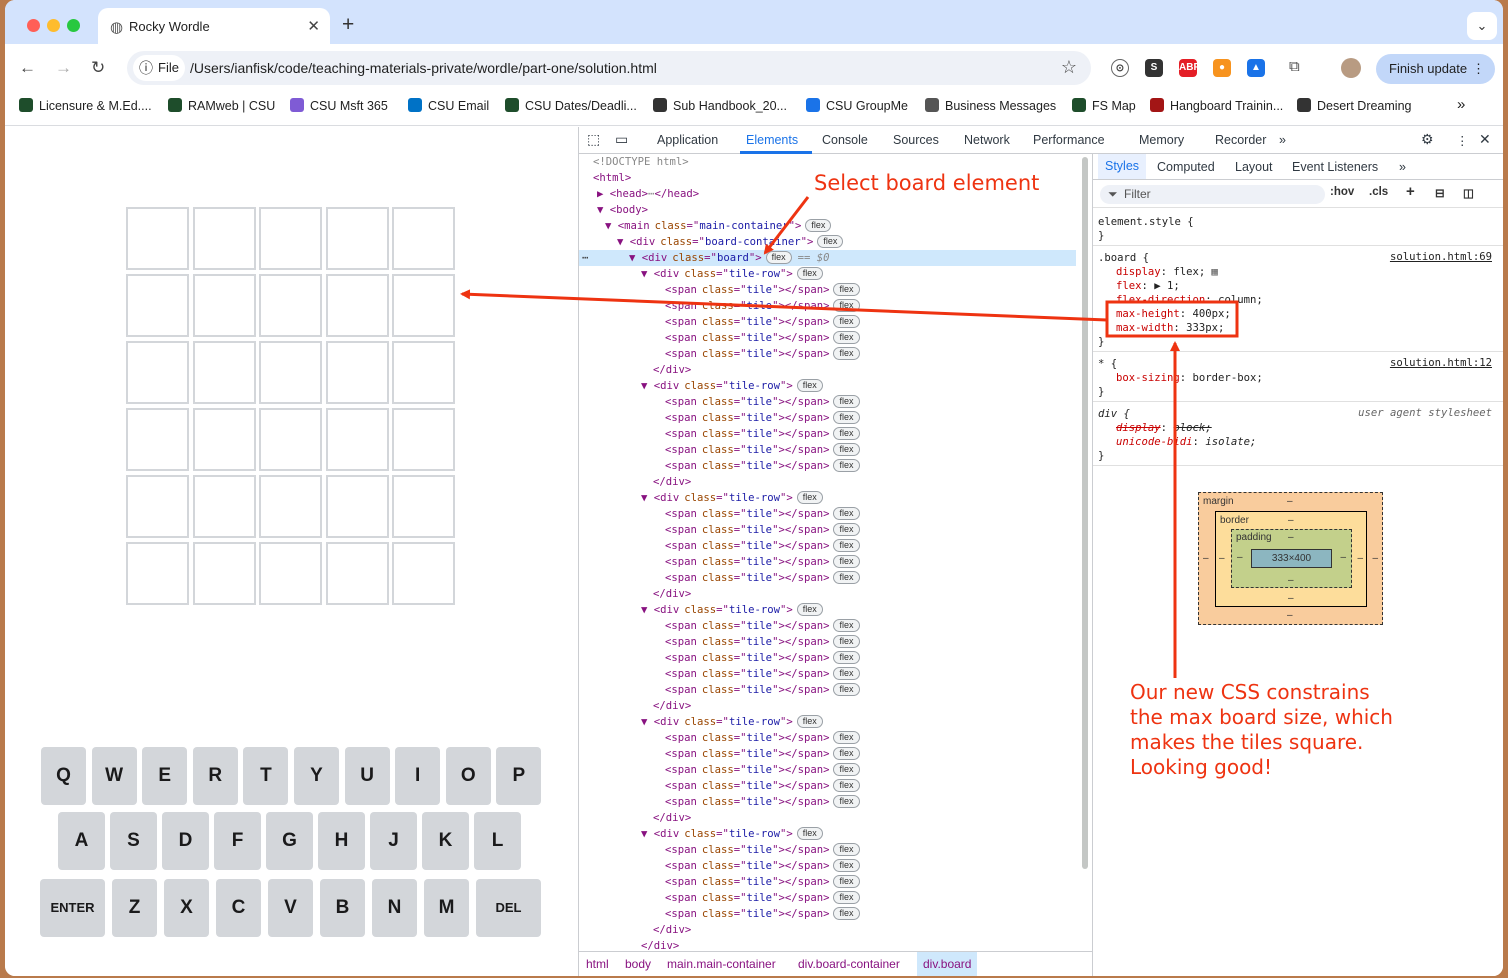  What do you see at coordinates (394, 908) in the screenshot?
I see `key-n: N` at bounding box center [394, 908].